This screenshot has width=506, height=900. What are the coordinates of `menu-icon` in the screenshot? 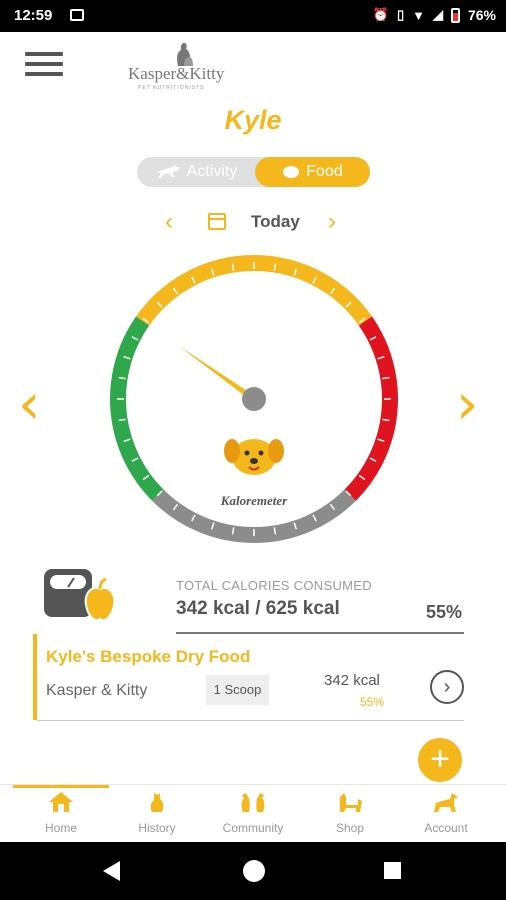 It's located at (44, 65).